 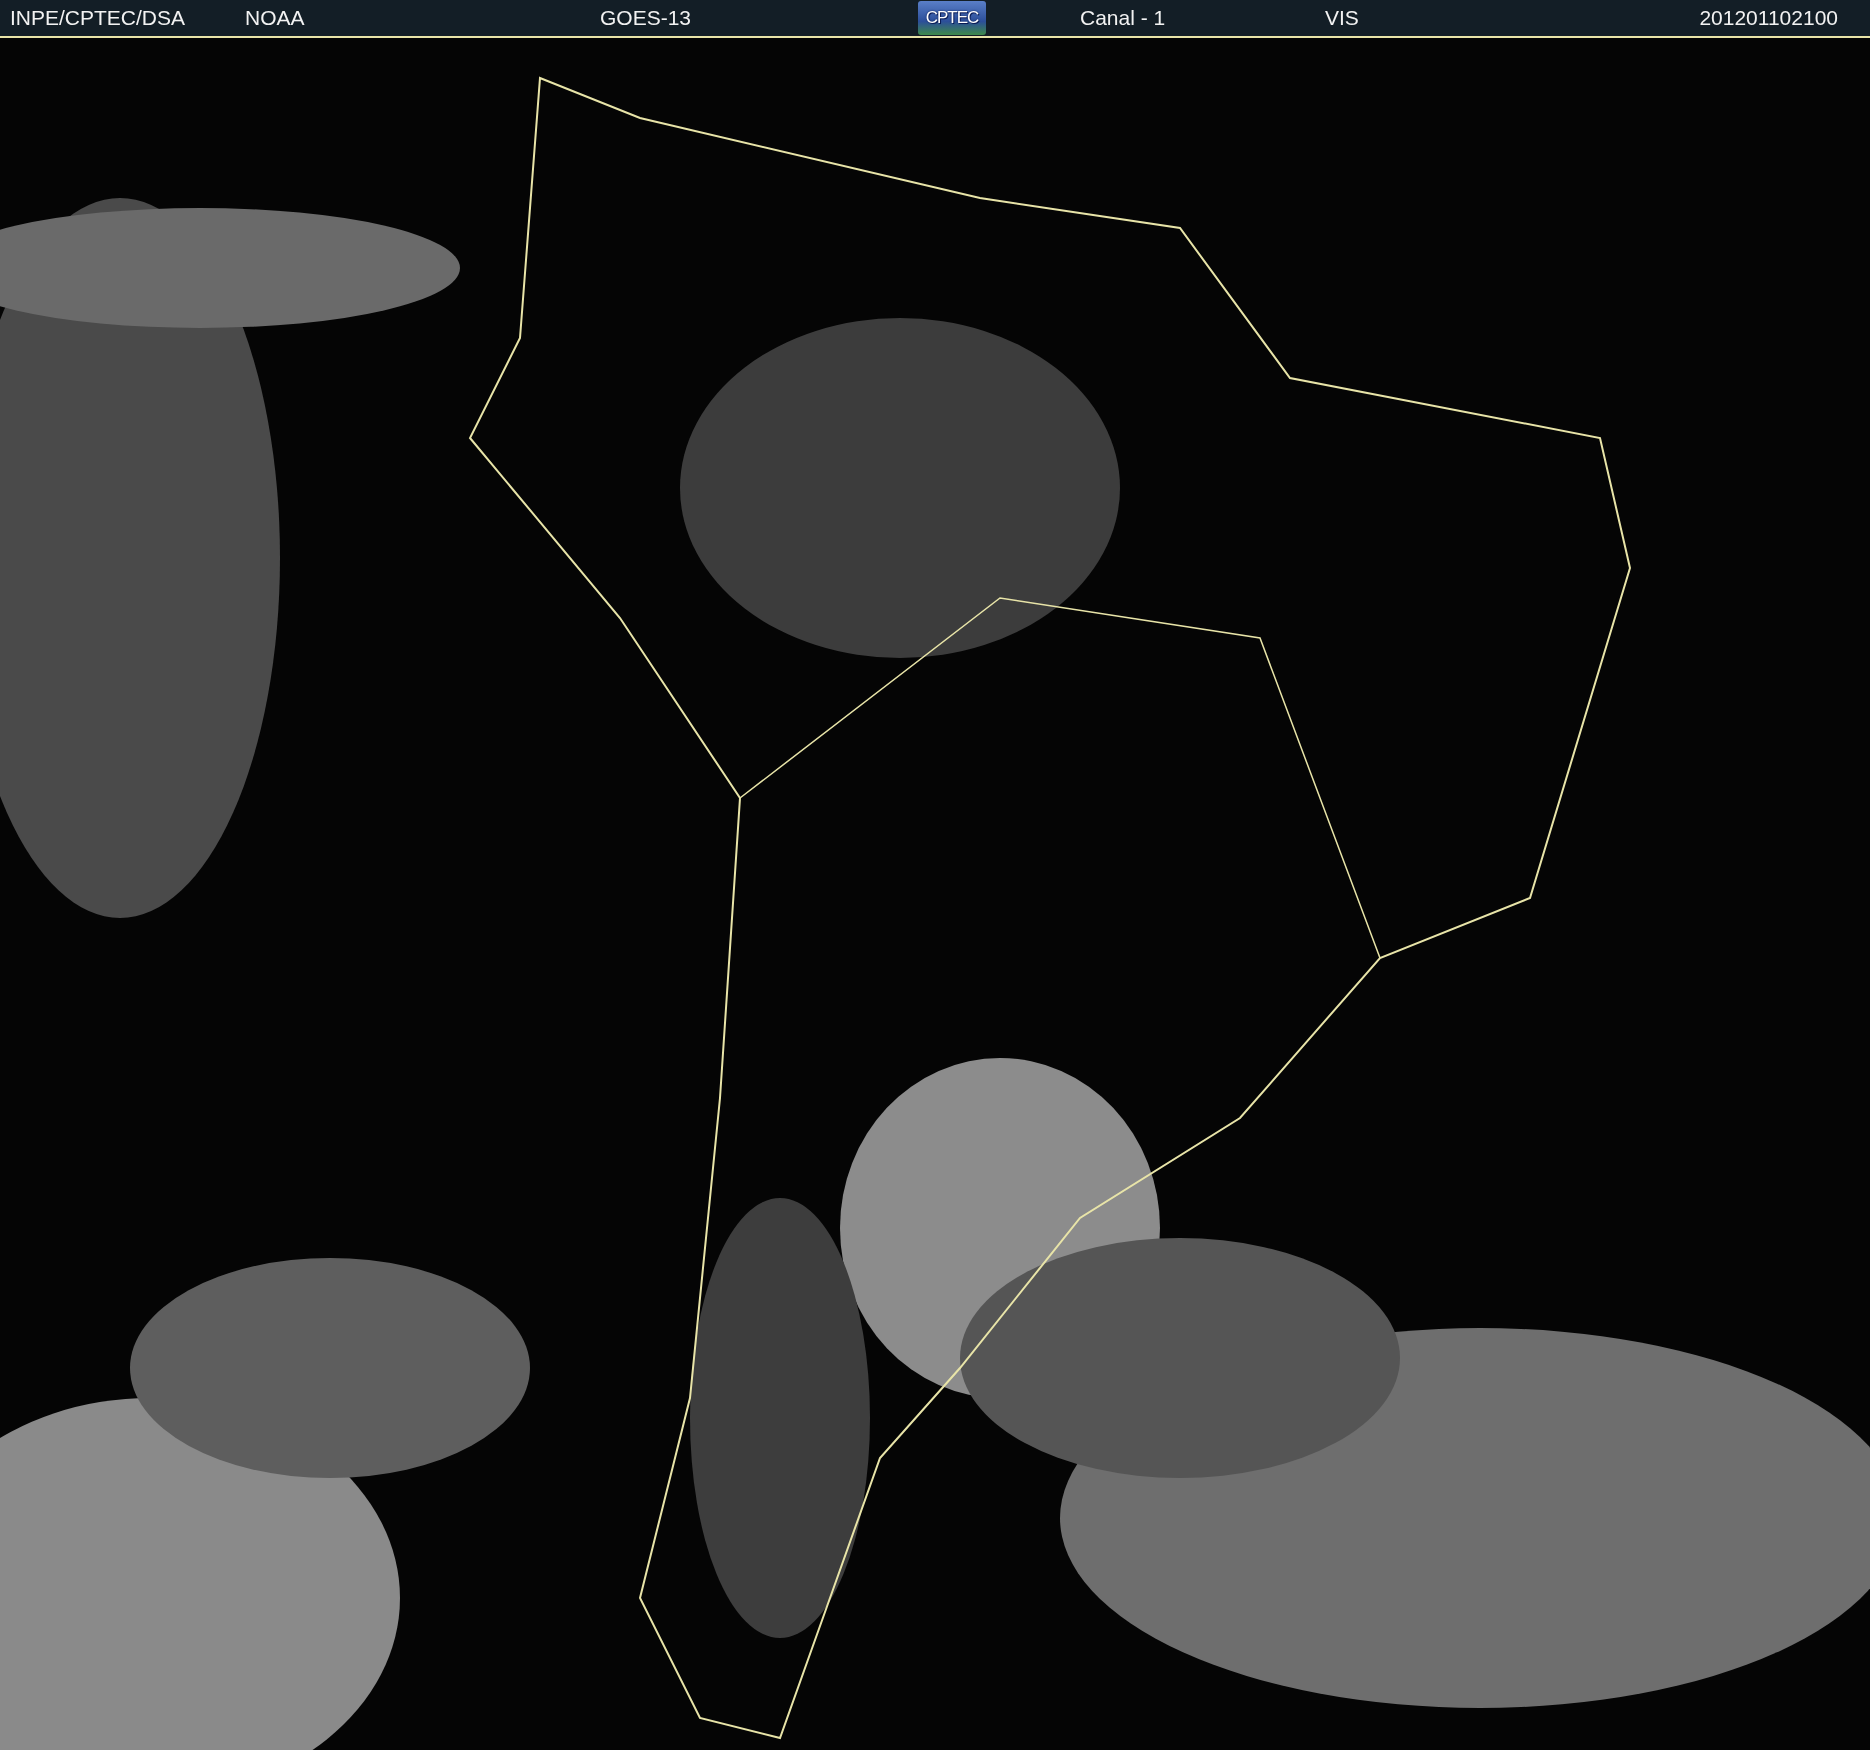 What do you see at coordinates (1768, 18) in the screenshot?
I see `timestamp: 201201102100` at bounding box center [1768, 18].